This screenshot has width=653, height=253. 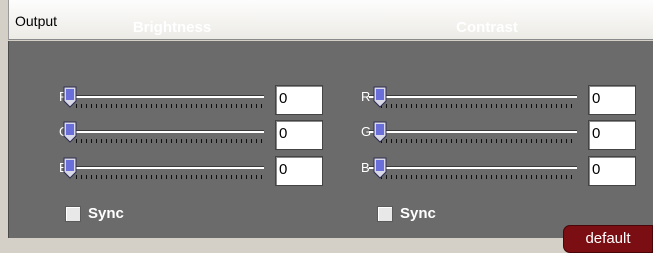 I want to click on contrast-b-track, so click(x=473, y=167).